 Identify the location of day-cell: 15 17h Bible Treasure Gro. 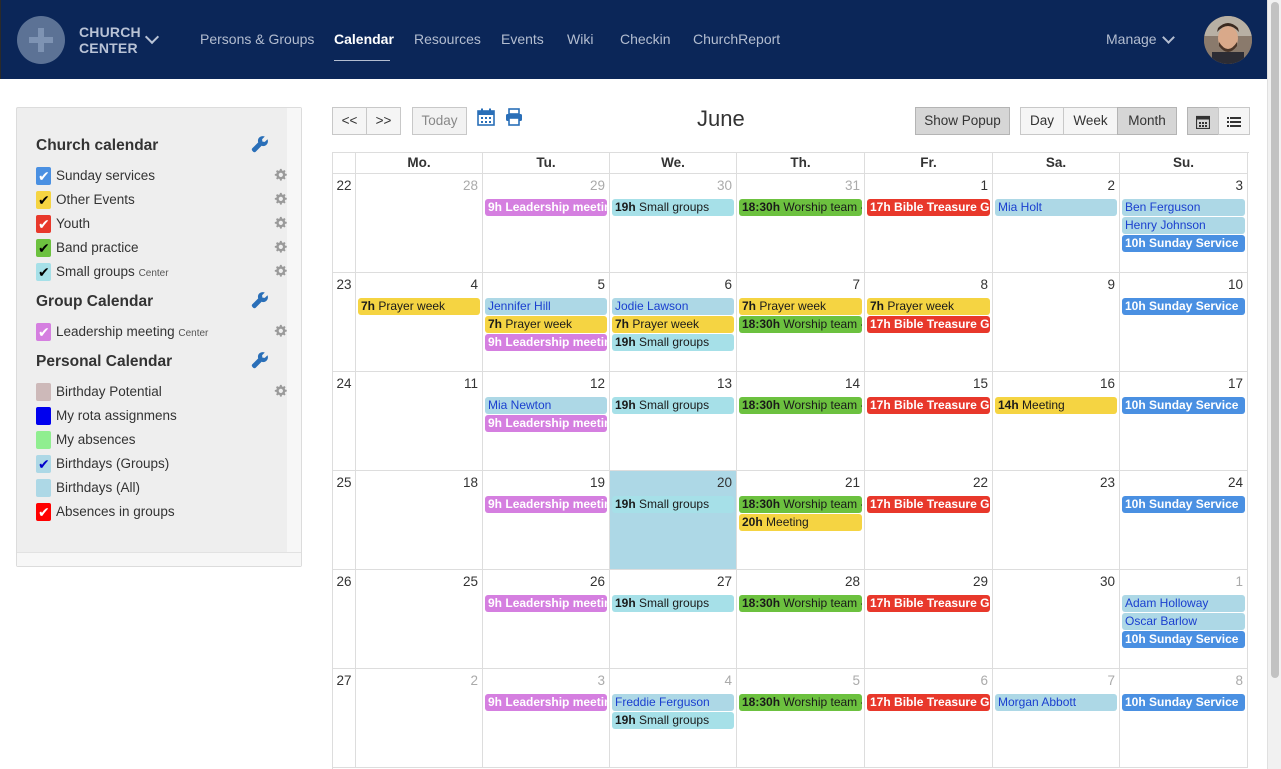
(929, 421).